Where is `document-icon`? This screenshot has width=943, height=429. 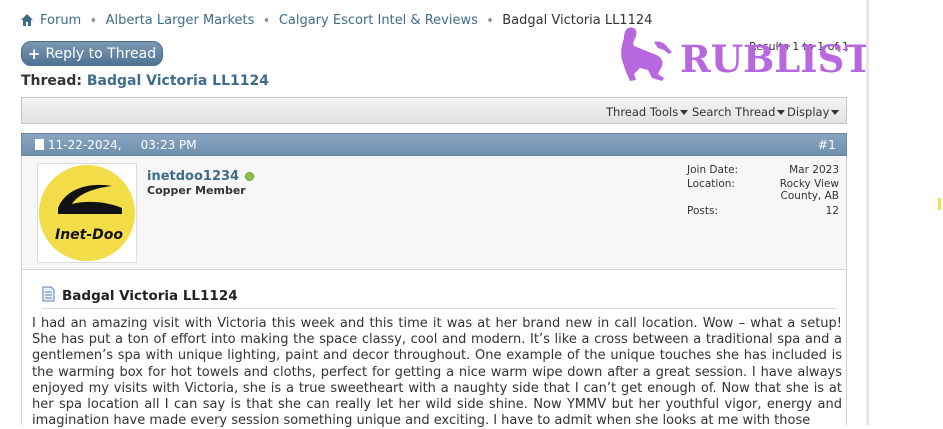
document-icon is located at coordinates (48, 294).